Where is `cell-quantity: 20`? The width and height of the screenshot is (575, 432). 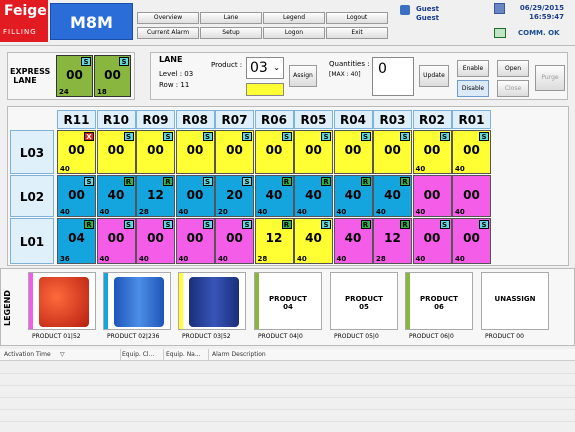
cell-quantity: 20 is located at coordinates (223, 212).